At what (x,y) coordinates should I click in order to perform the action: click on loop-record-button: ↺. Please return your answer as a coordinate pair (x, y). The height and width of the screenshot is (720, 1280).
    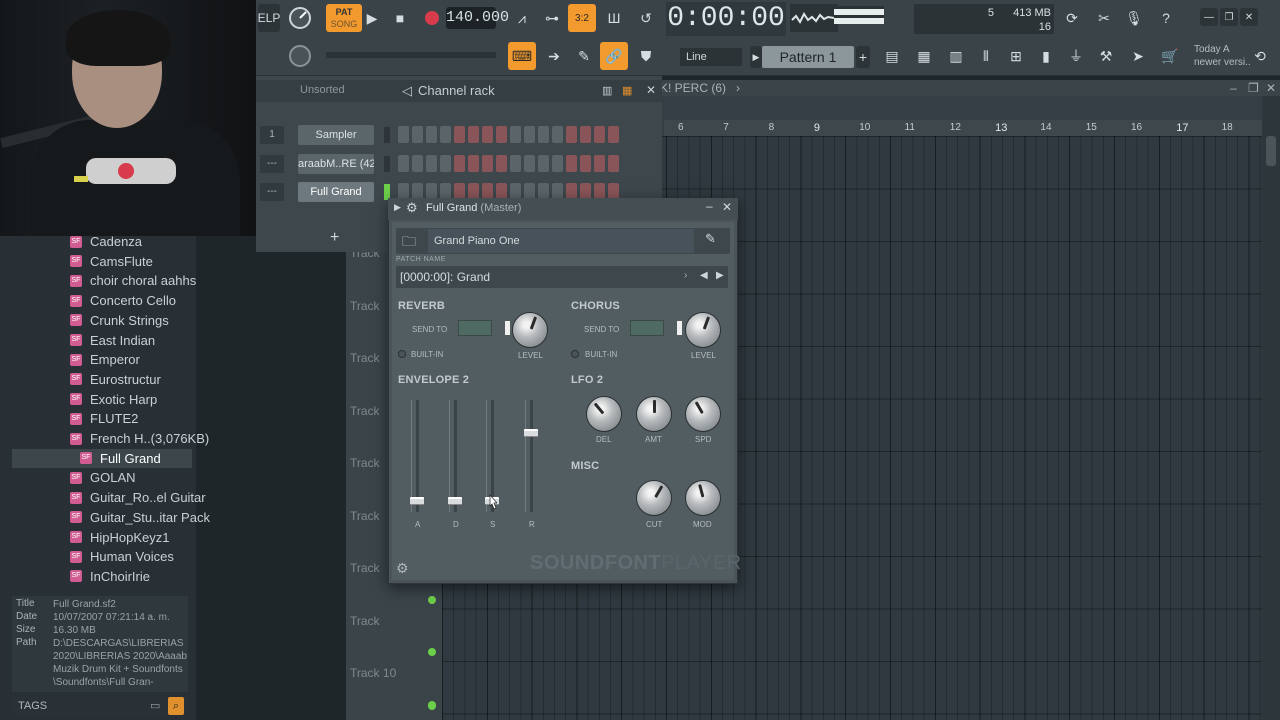
    Looking at the image, I should click on (646, 18).